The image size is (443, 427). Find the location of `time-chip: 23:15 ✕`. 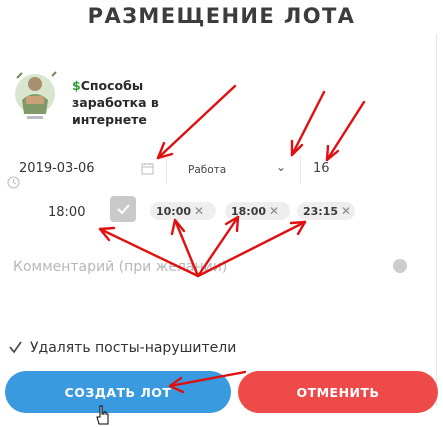

time-chip: 23:15 ✕ is located at coordinates (326, 211).